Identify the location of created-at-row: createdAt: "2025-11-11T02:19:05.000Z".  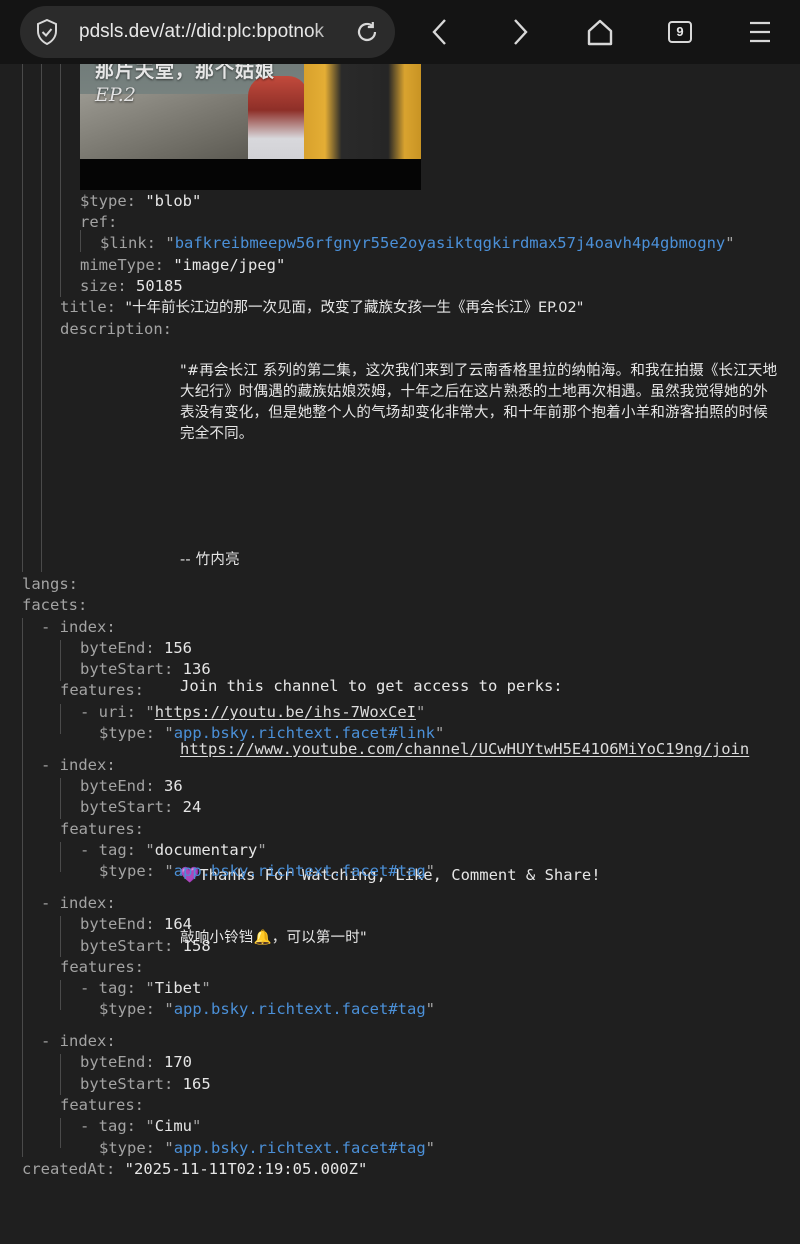
(194, 1169).